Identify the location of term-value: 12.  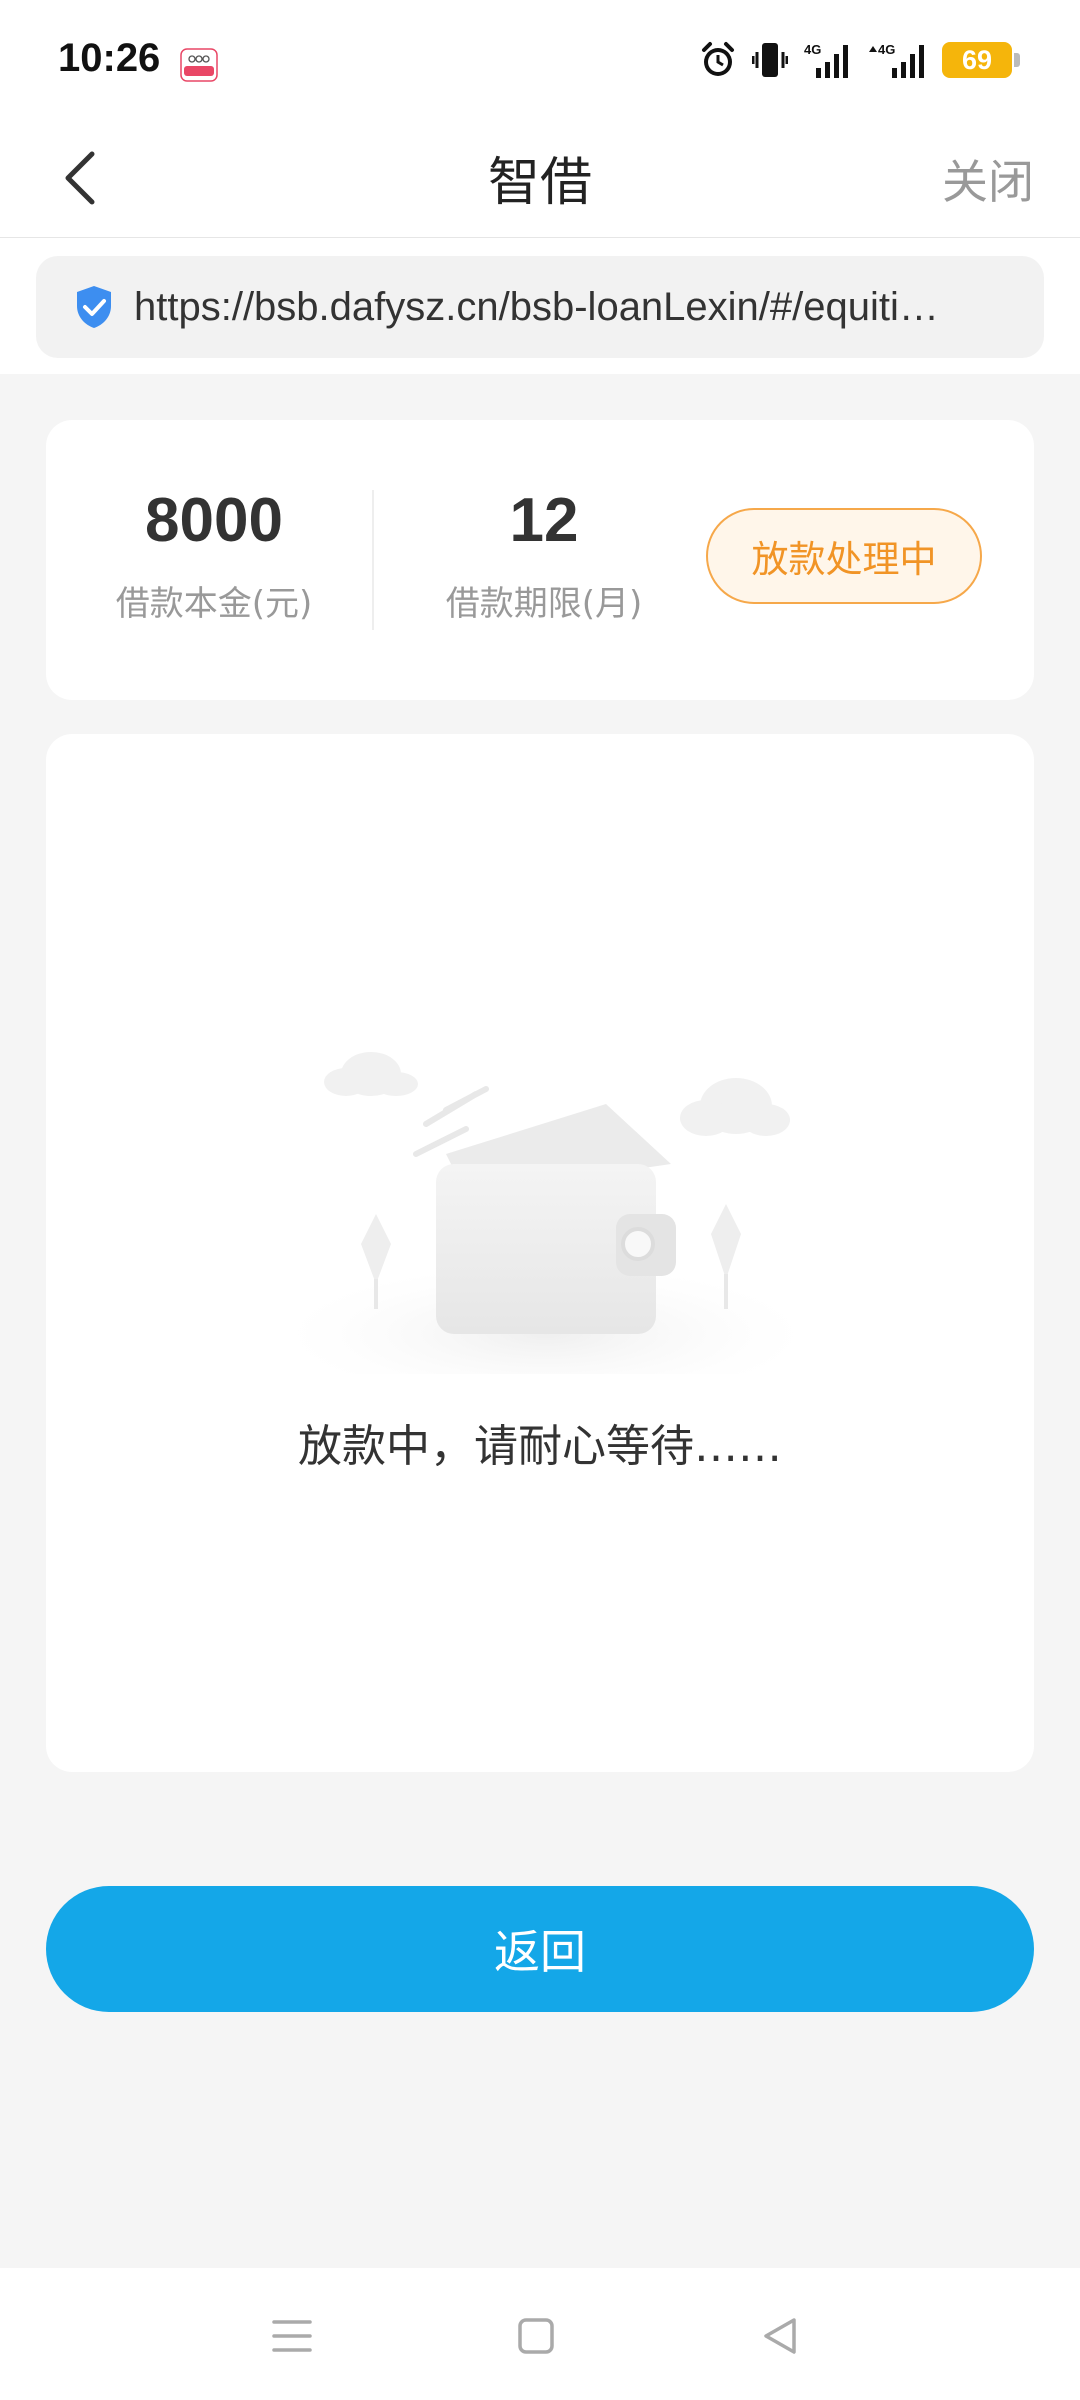
(544, 520).